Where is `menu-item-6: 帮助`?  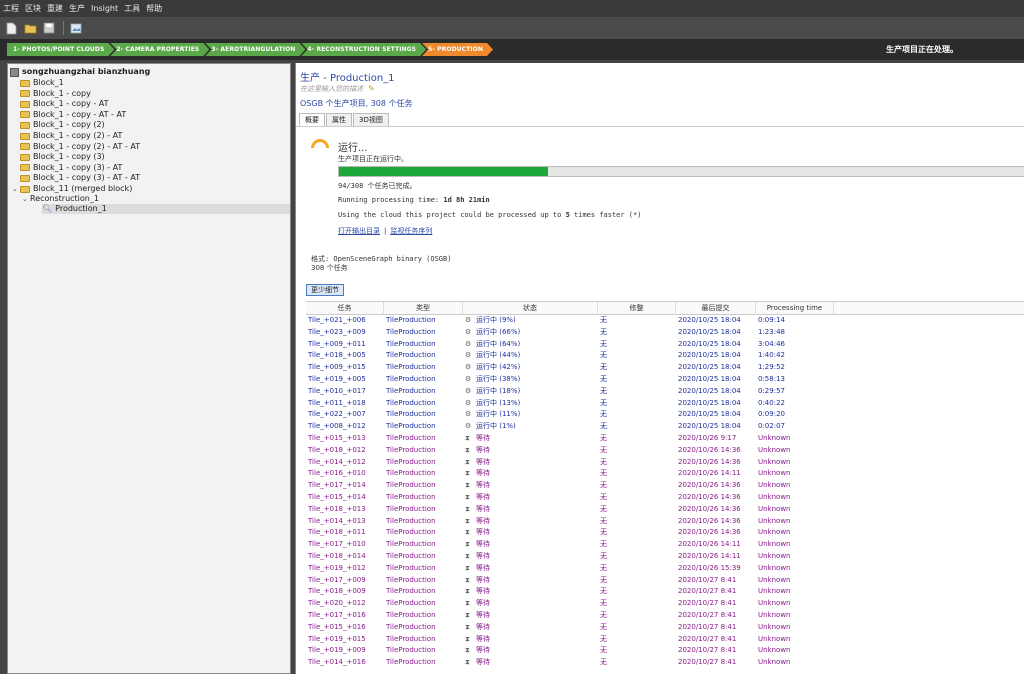 menu-item-6: 帮助 is located at coordinates (154, 8).